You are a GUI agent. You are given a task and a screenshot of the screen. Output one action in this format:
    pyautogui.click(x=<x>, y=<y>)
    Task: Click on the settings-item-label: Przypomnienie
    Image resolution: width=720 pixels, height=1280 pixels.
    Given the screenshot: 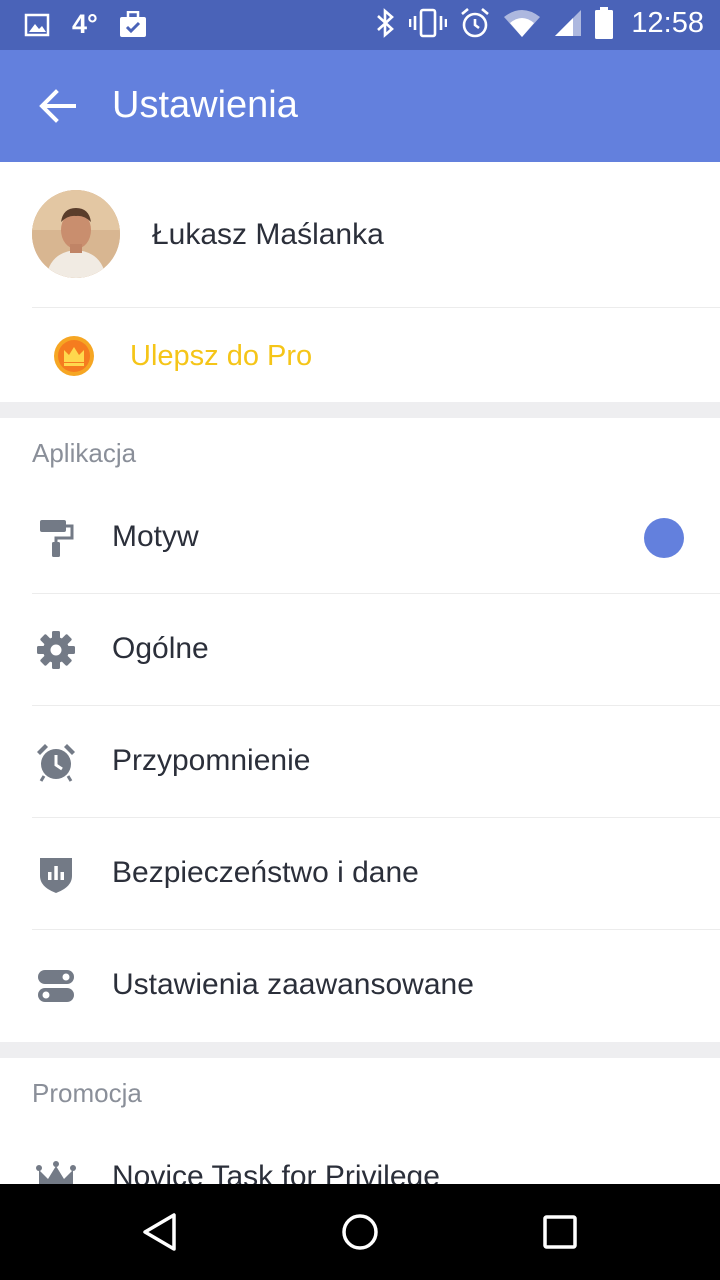 What is the action you would take?
    pyautogui.click(x=211, y=760)
    